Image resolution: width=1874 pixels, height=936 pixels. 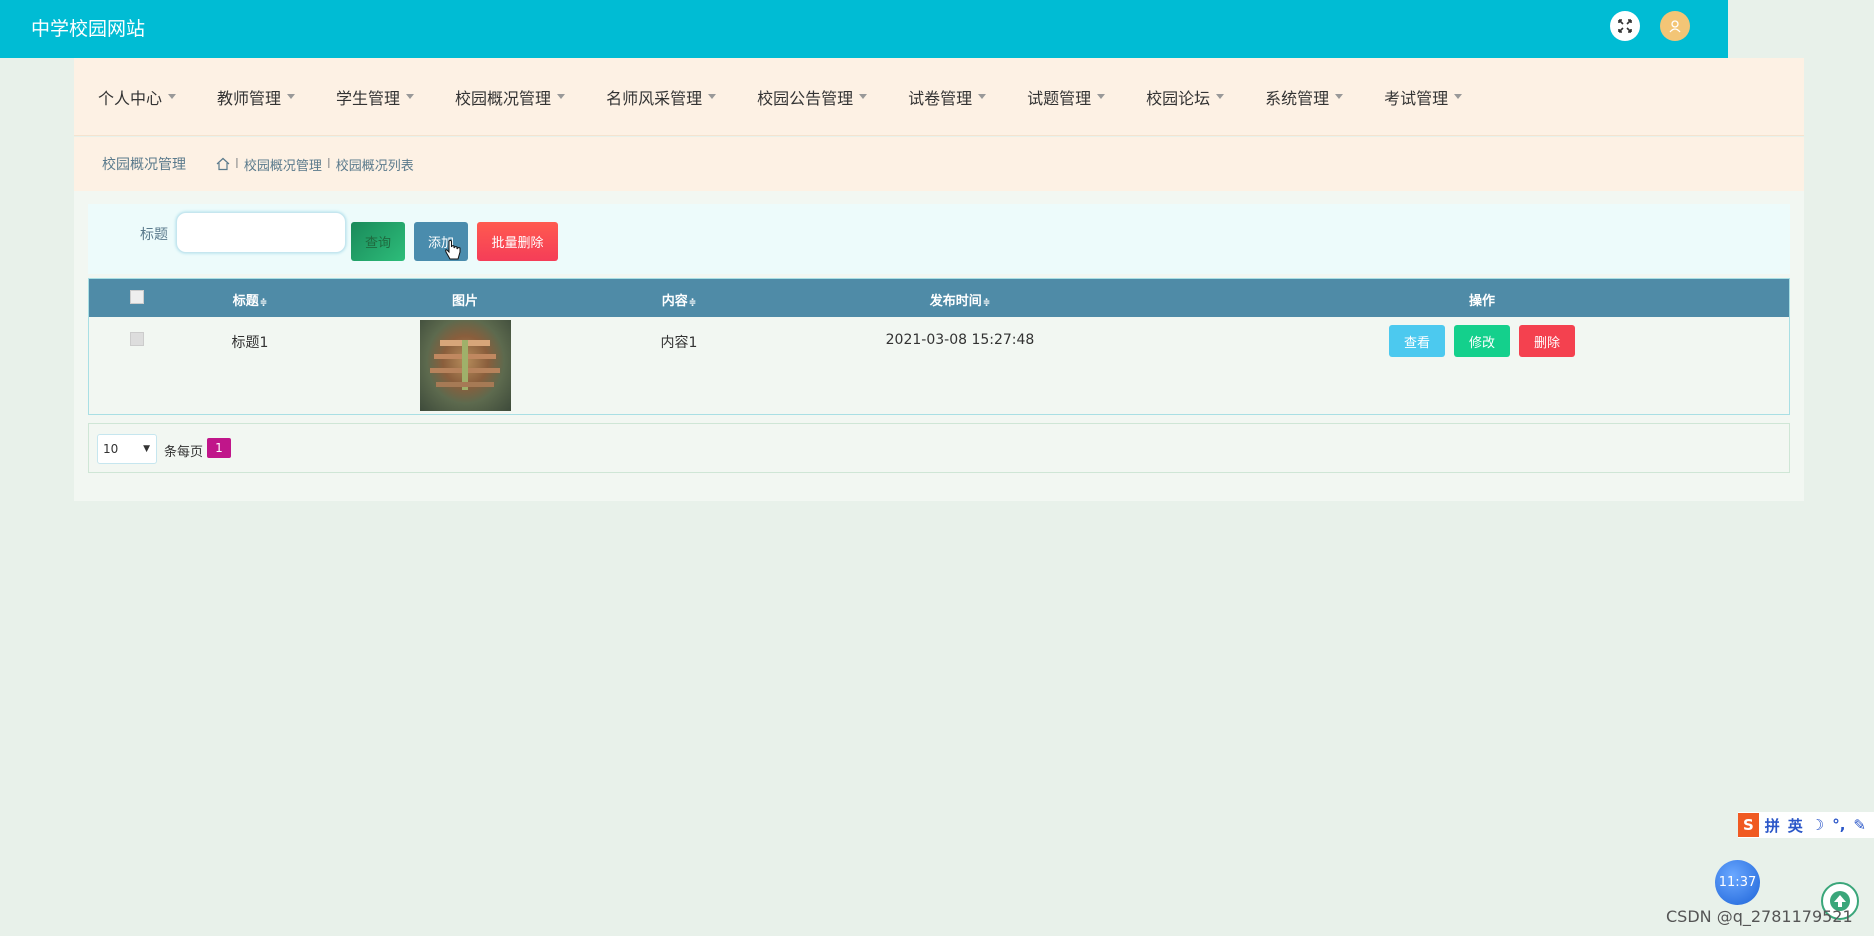 I want to click on nav-label: 校园论坛, so click(x=1178, y=98).